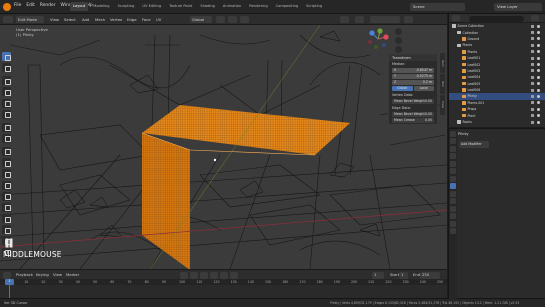 The width and height of the screenshot is (545, 307). I want to click on tab-sculpting: Sculpting, so click(126, 6).